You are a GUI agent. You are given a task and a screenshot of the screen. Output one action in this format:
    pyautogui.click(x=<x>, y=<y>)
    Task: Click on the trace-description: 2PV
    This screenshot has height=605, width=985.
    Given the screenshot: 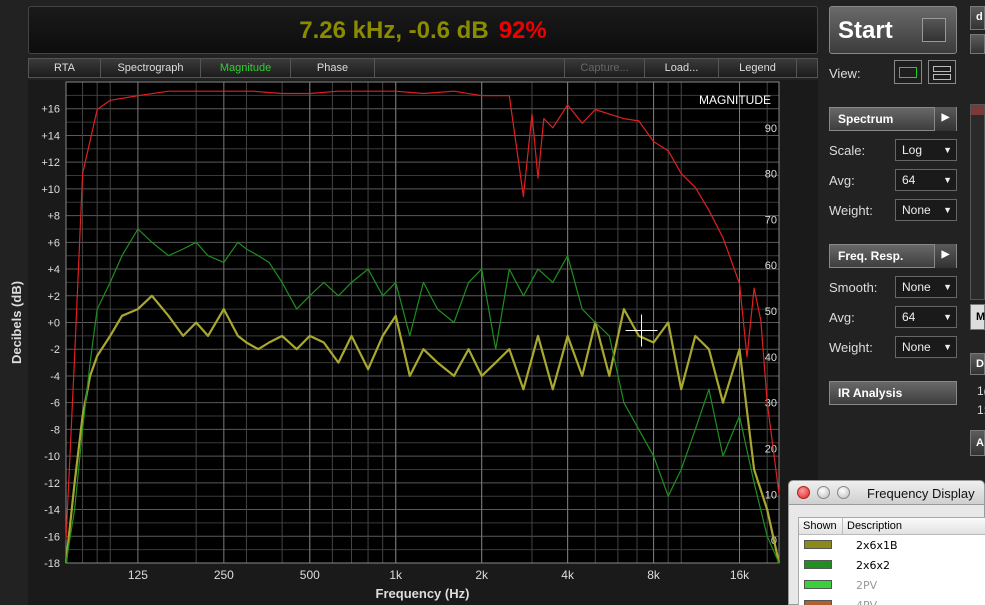 What is the action you would take?
    pyautogui.click(x=867, y=585)
    